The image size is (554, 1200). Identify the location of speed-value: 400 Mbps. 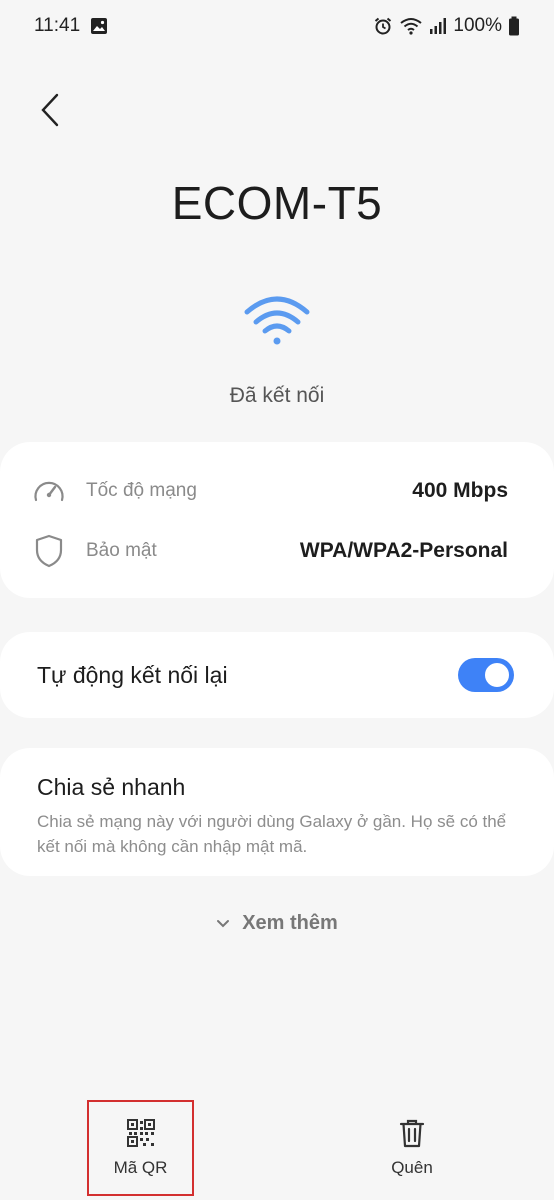
(460, 490).